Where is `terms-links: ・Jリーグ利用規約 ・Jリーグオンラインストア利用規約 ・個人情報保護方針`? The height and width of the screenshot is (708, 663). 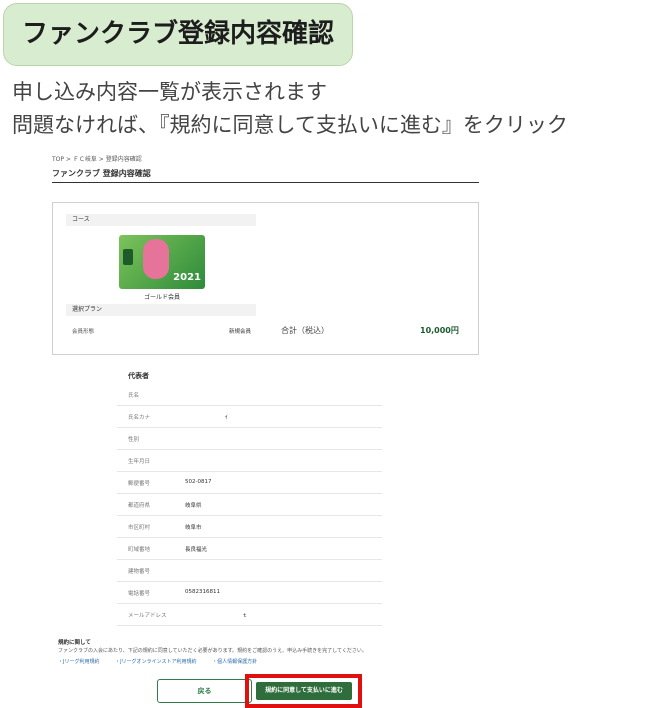
terms-links: ・Jリーグ利用規約 ・Jリーグオンラインストア利用規約 ・個人情報保護方針 is located at coordinates (164, 661).